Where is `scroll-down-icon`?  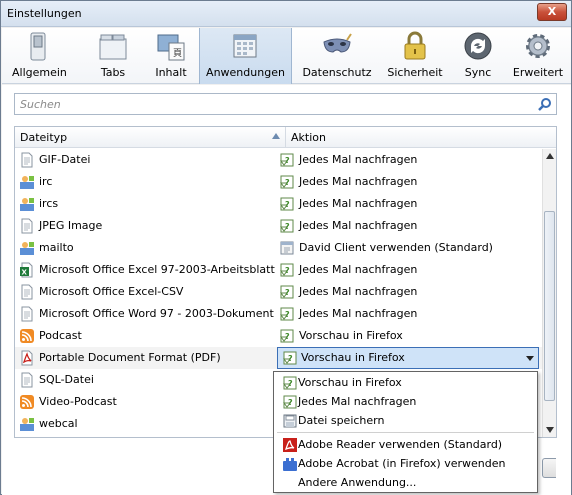
scroll-down-icon is located at coordinates (550, 430).